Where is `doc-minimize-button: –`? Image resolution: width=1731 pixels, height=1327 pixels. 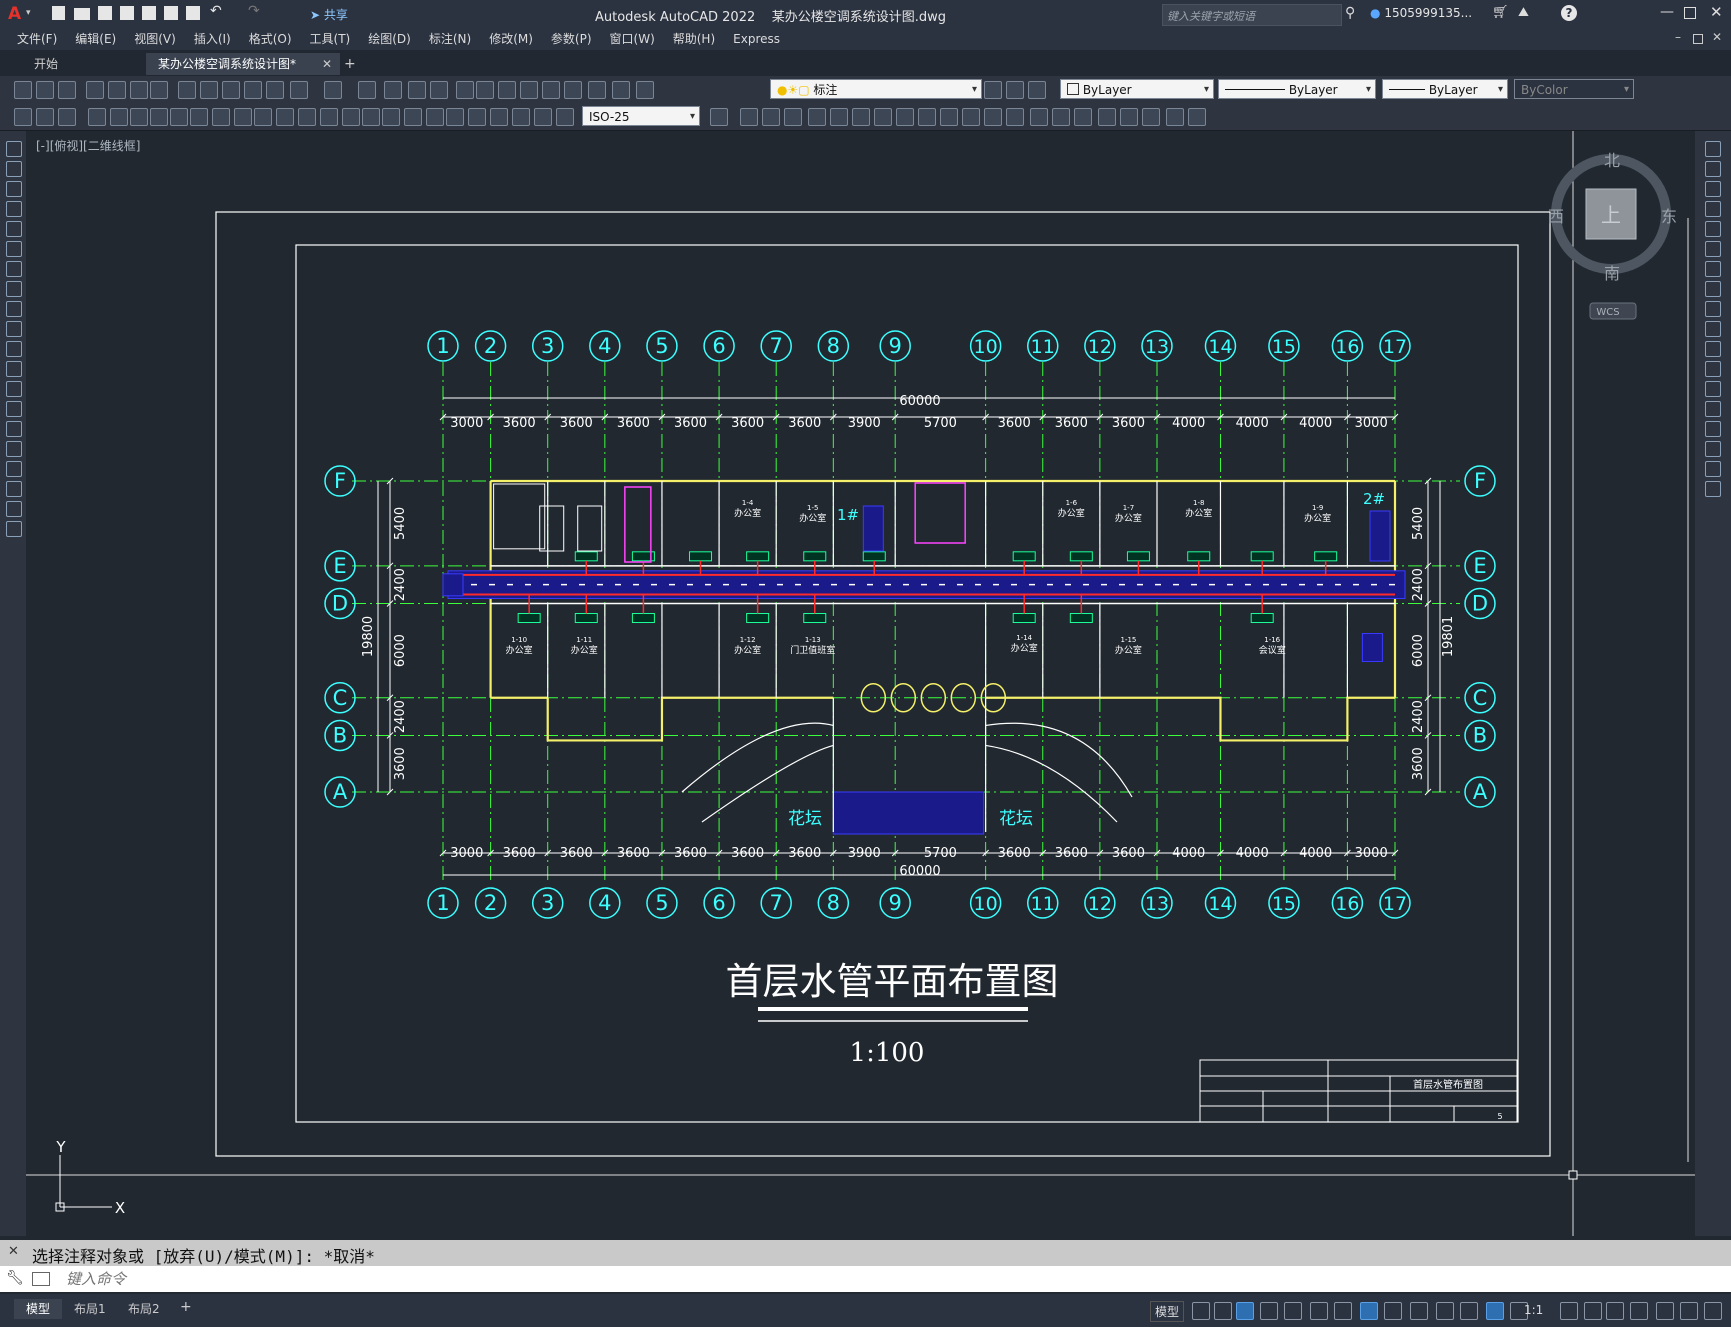
doc-minimize-button: – is located at coordinates (1678, 37).